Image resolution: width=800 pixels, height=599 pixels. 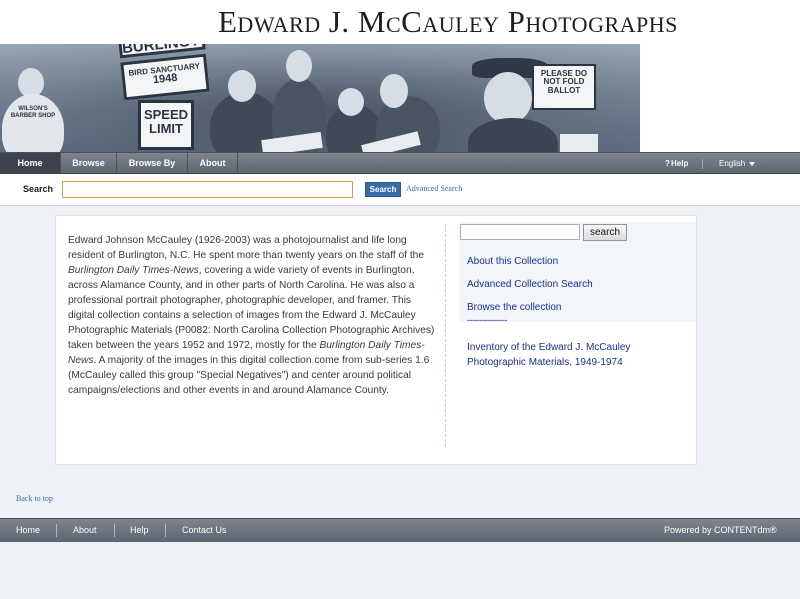 I want to click on column-divider, so click(x=445, y=335).